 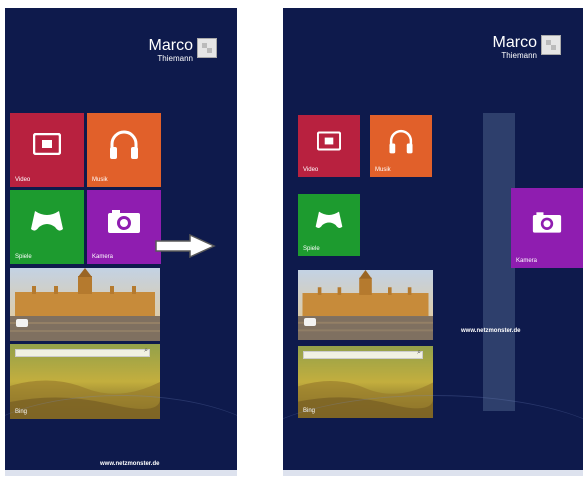 I want to click on arrow-right-icon, so click(x=185, y=246).